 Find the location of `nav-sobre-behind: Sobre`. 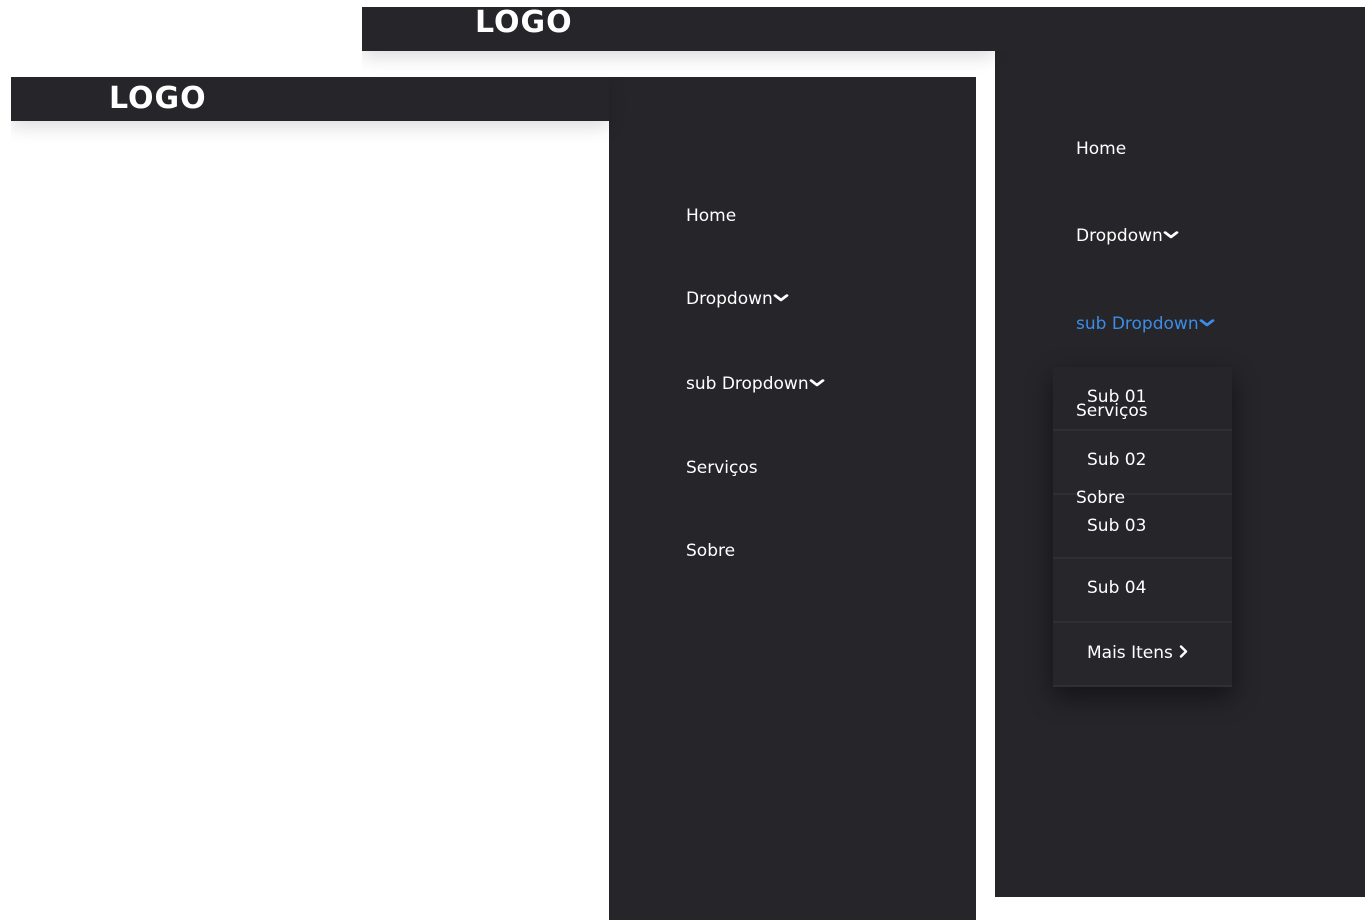

nav-sobre-behind: Sobre is located at coordinates (1100, 498).